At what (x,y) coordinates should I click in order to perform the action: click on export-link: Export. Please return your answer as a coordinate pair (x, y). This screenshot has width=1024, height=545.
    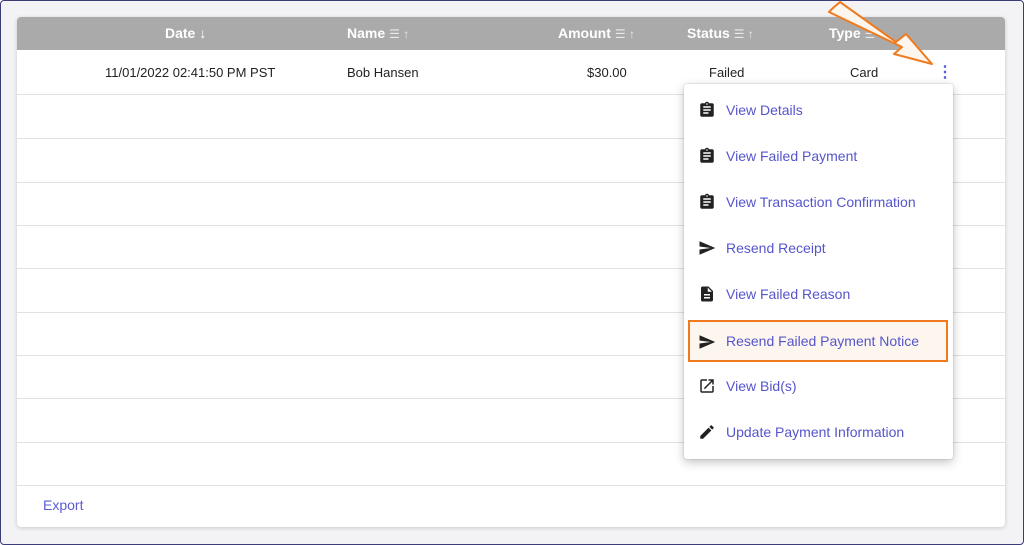
    Looking at the image, I should click on (63, 505).